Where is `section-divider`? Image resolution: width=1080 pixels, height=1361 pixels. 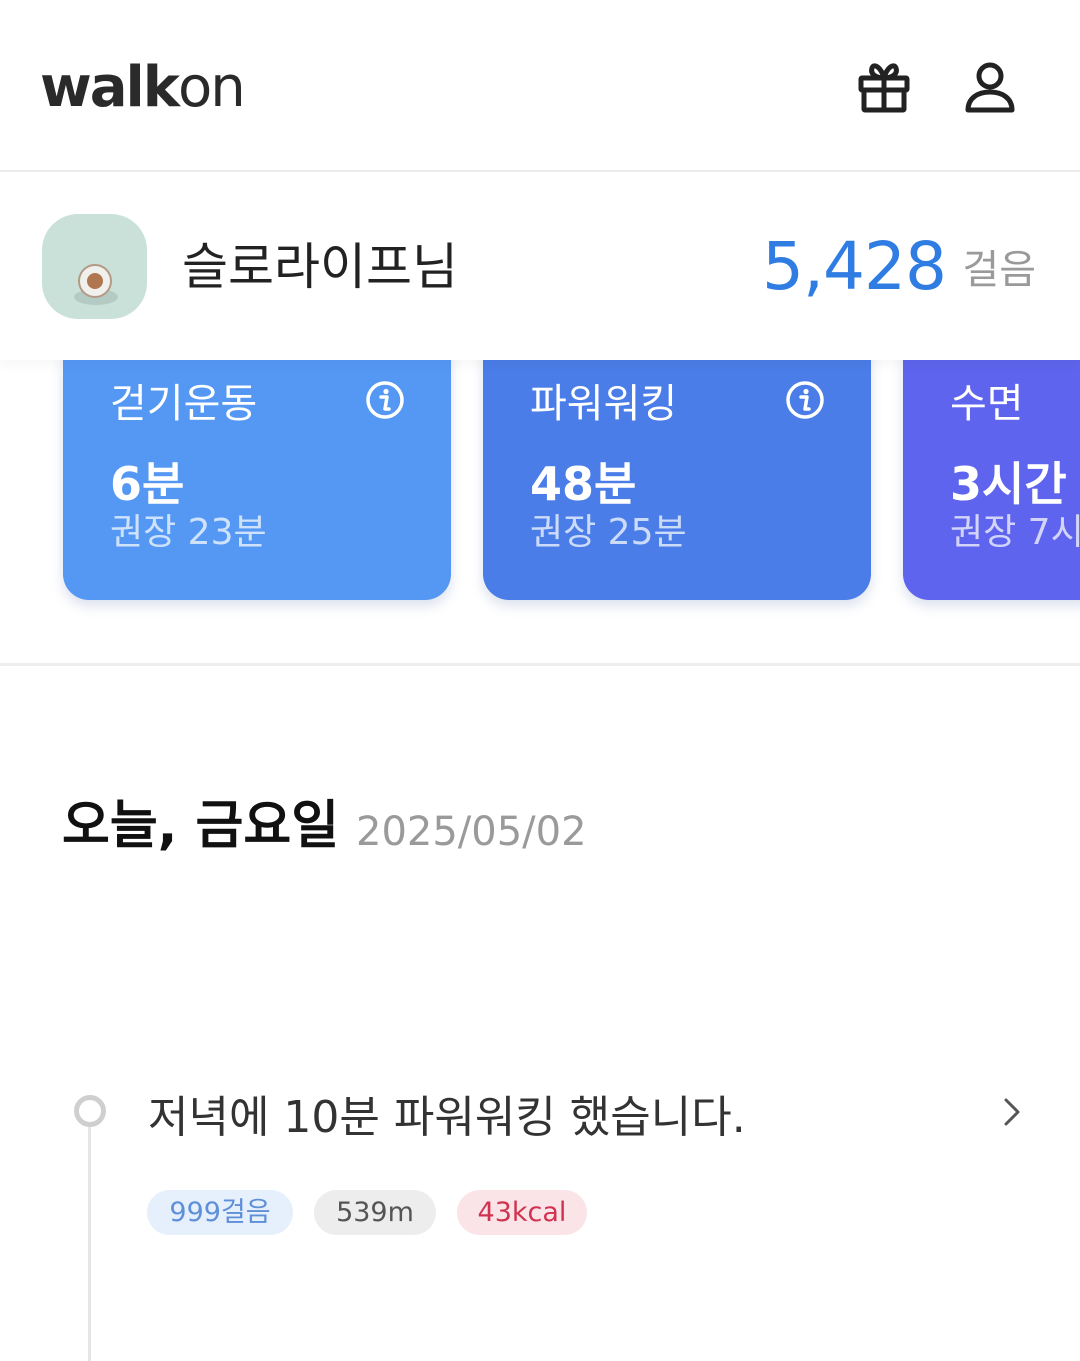
section-divider is located at coordinates (540, 664).